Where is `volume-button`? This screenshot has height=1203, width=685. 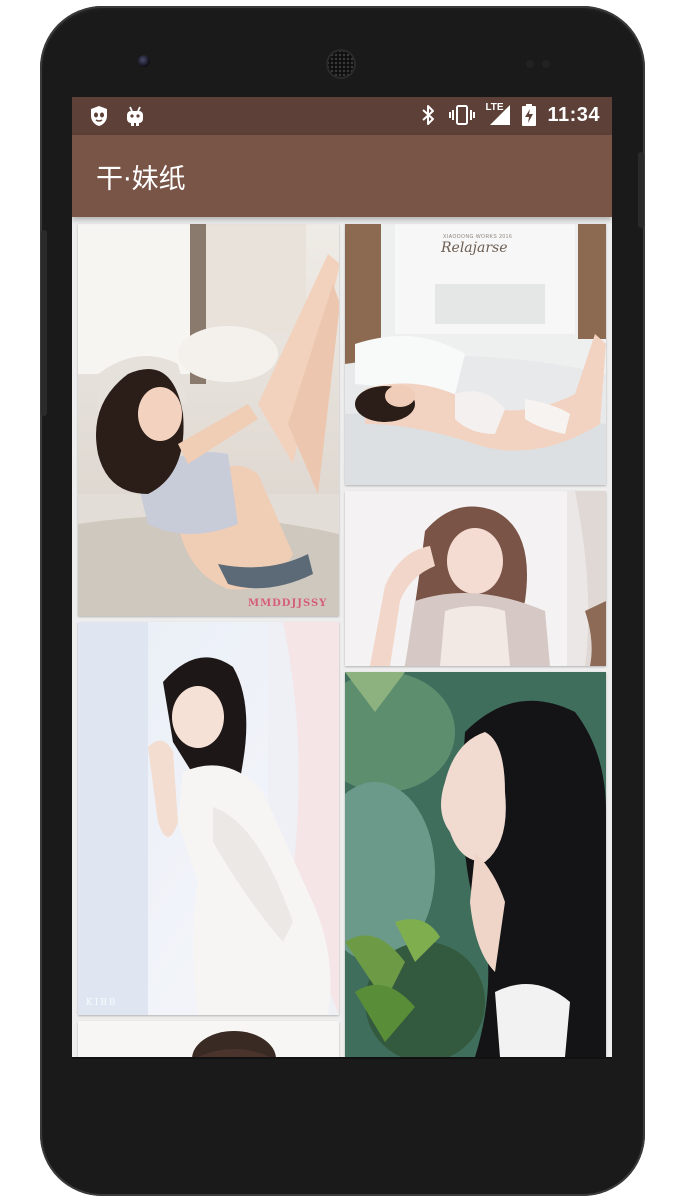
volume-button is located at coordinates (44, 323).